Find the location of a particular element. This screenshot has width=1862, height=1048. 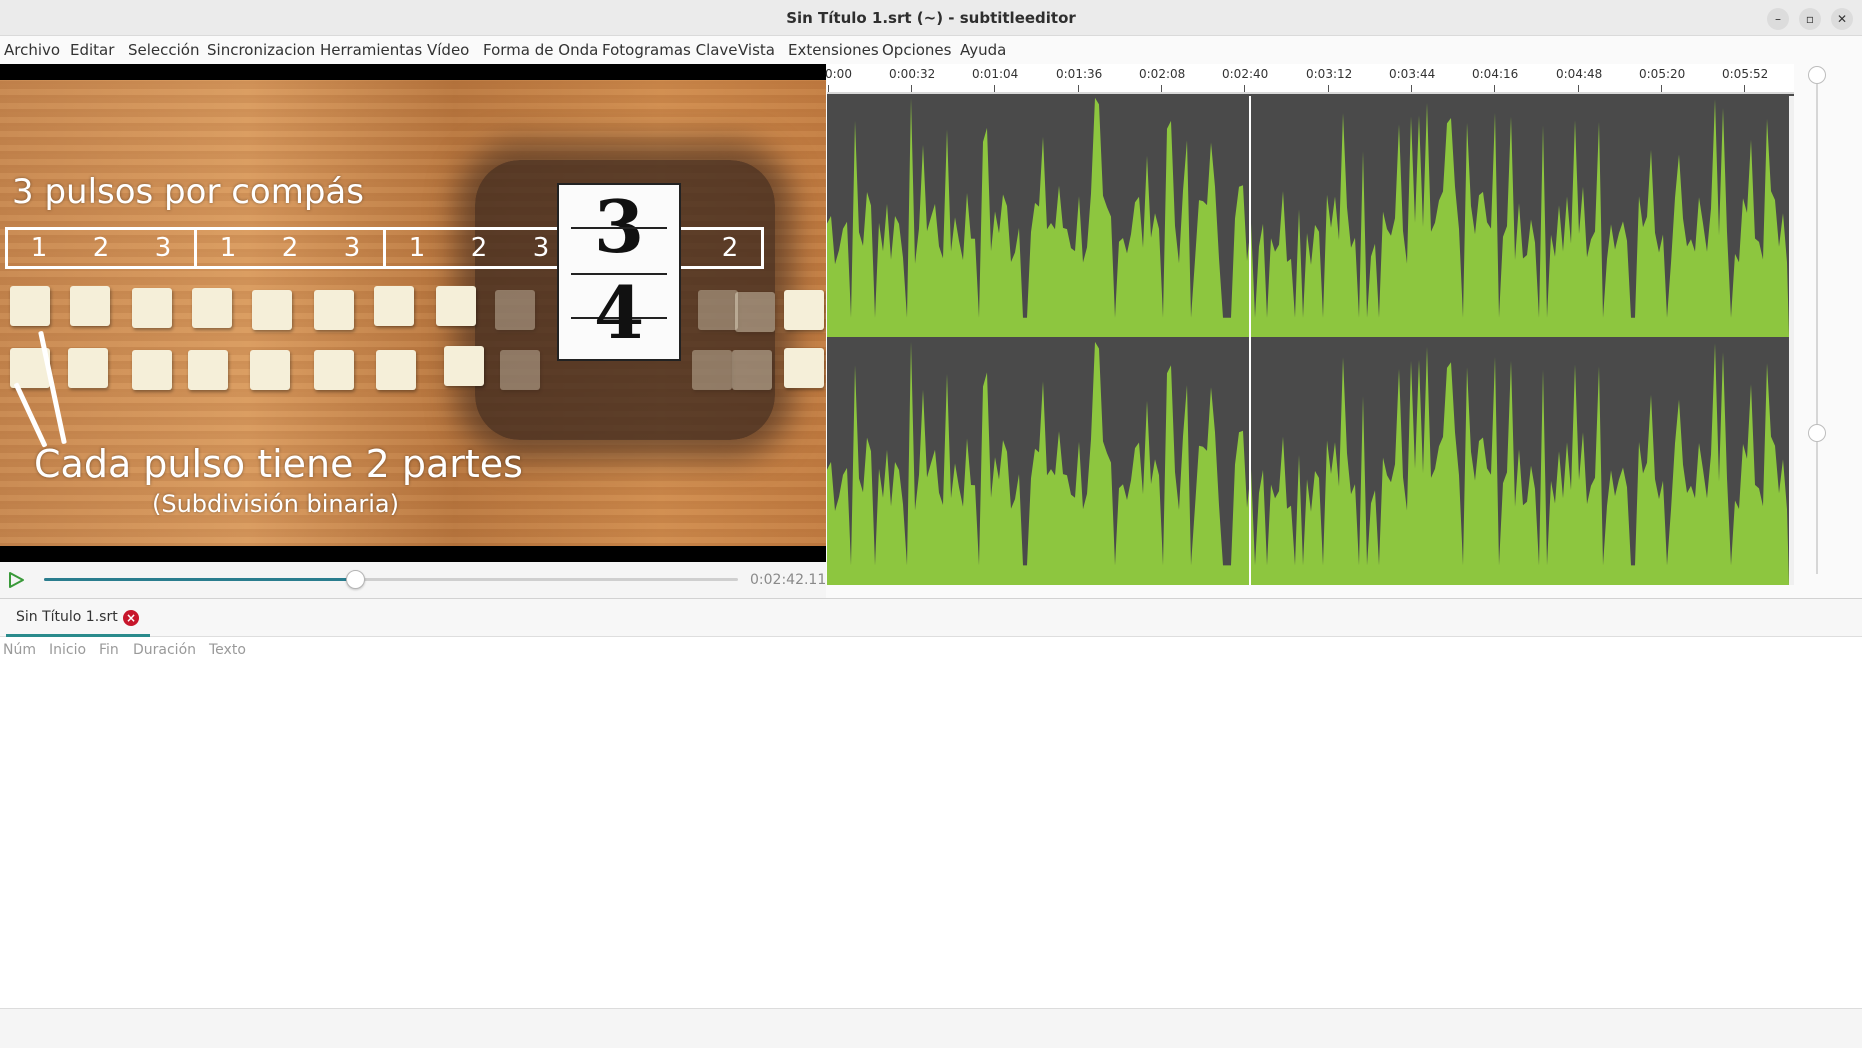

seek-progress is located at coordinates (200, 579).